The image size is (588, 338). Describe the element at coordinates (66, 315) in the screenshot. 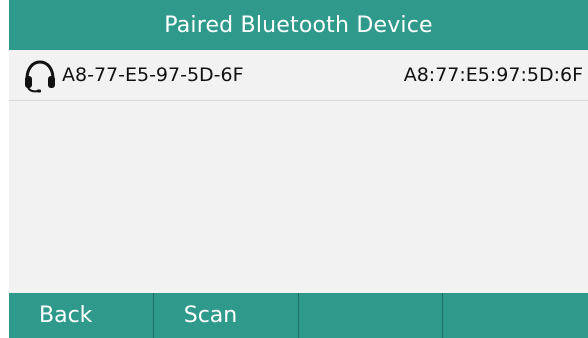

I see `back-button-label: Back` at that location.